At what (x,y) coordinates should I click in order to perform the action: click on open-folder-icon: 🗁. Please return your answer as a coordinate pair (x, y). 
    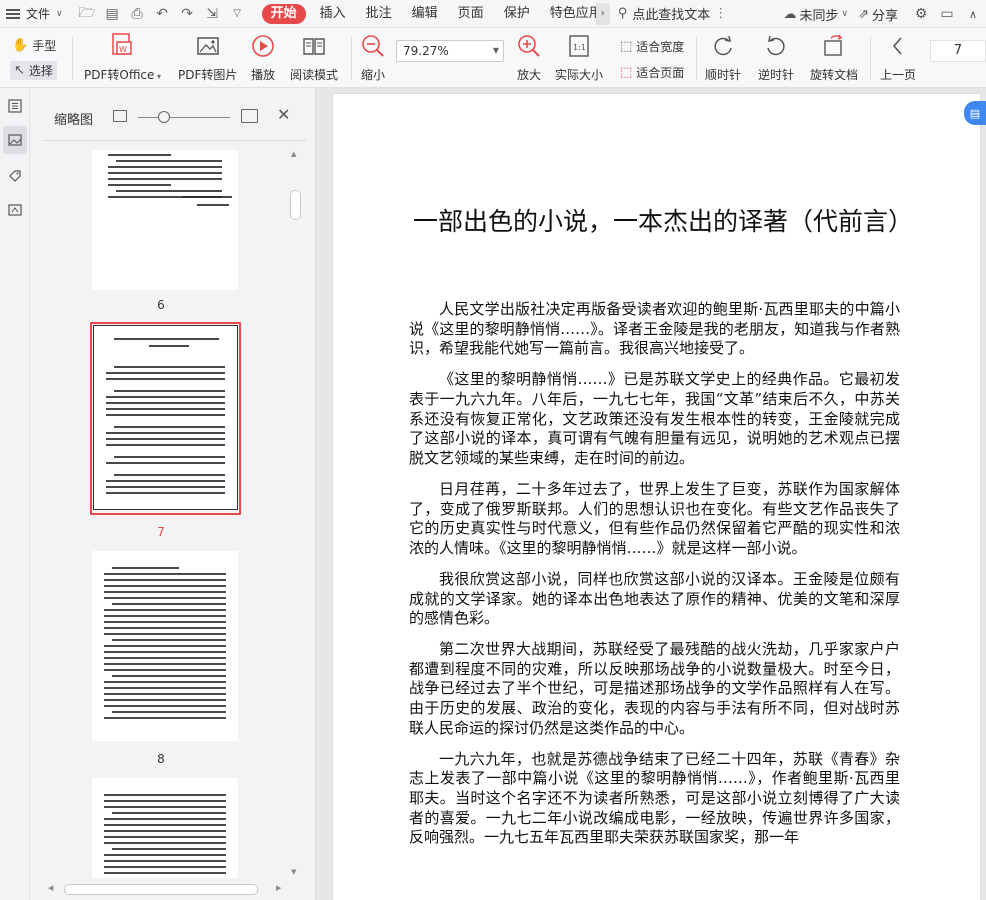
    Looking at the image, I should click on (87, 14).